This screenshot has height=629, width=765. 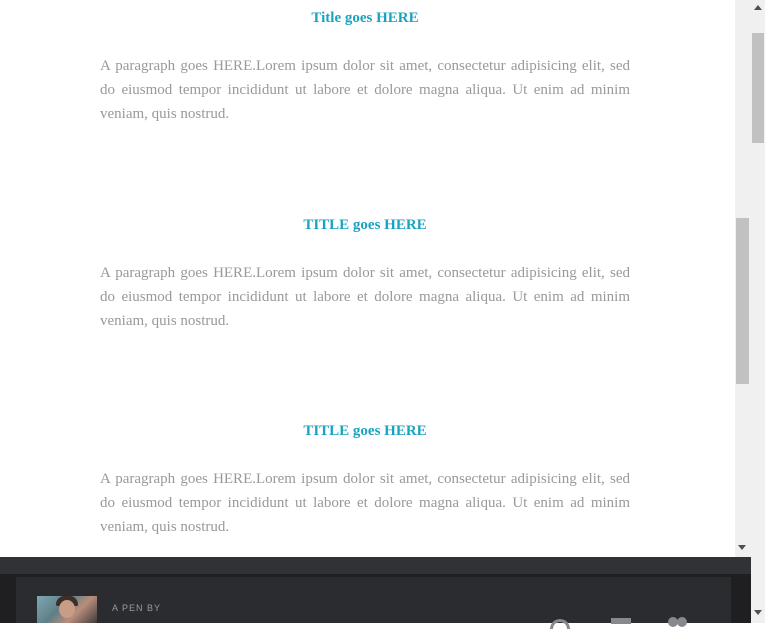 I want to click on section-title: Title goes HERE, so click(x=365, y=18).